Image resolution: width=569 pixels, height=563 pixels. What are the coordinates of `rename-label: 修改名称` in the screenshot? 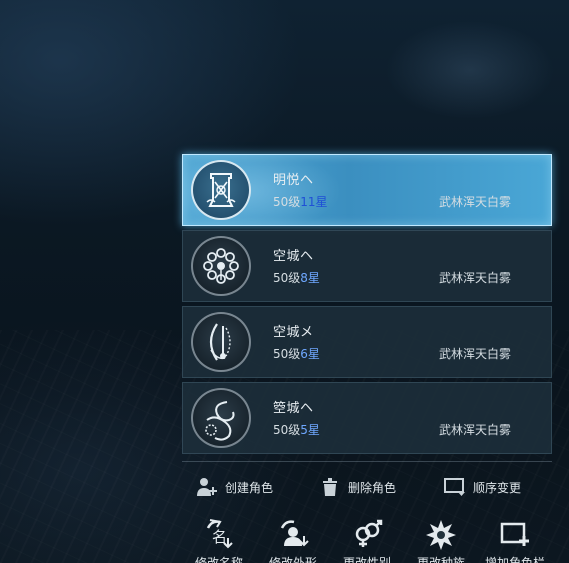 It's located at (218, 559).